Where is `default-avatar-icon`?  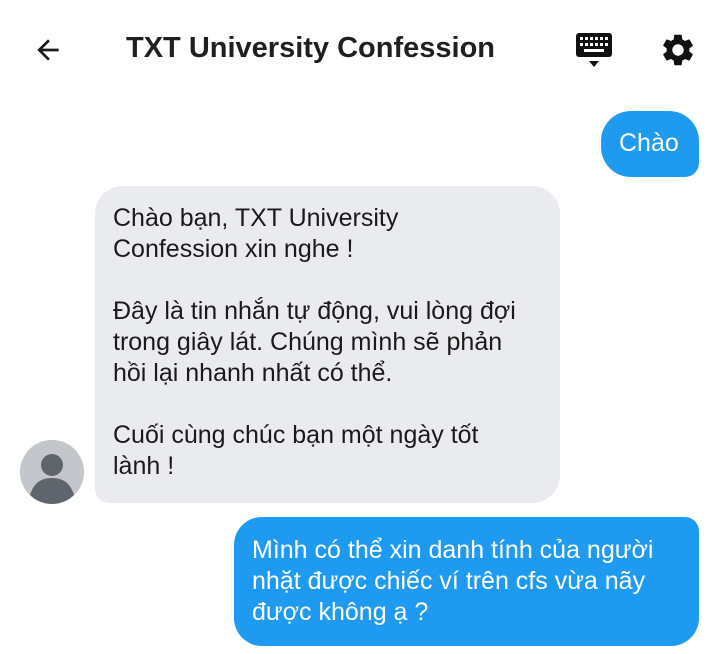
default-avatar-icon is located at coordinates (52, 472).